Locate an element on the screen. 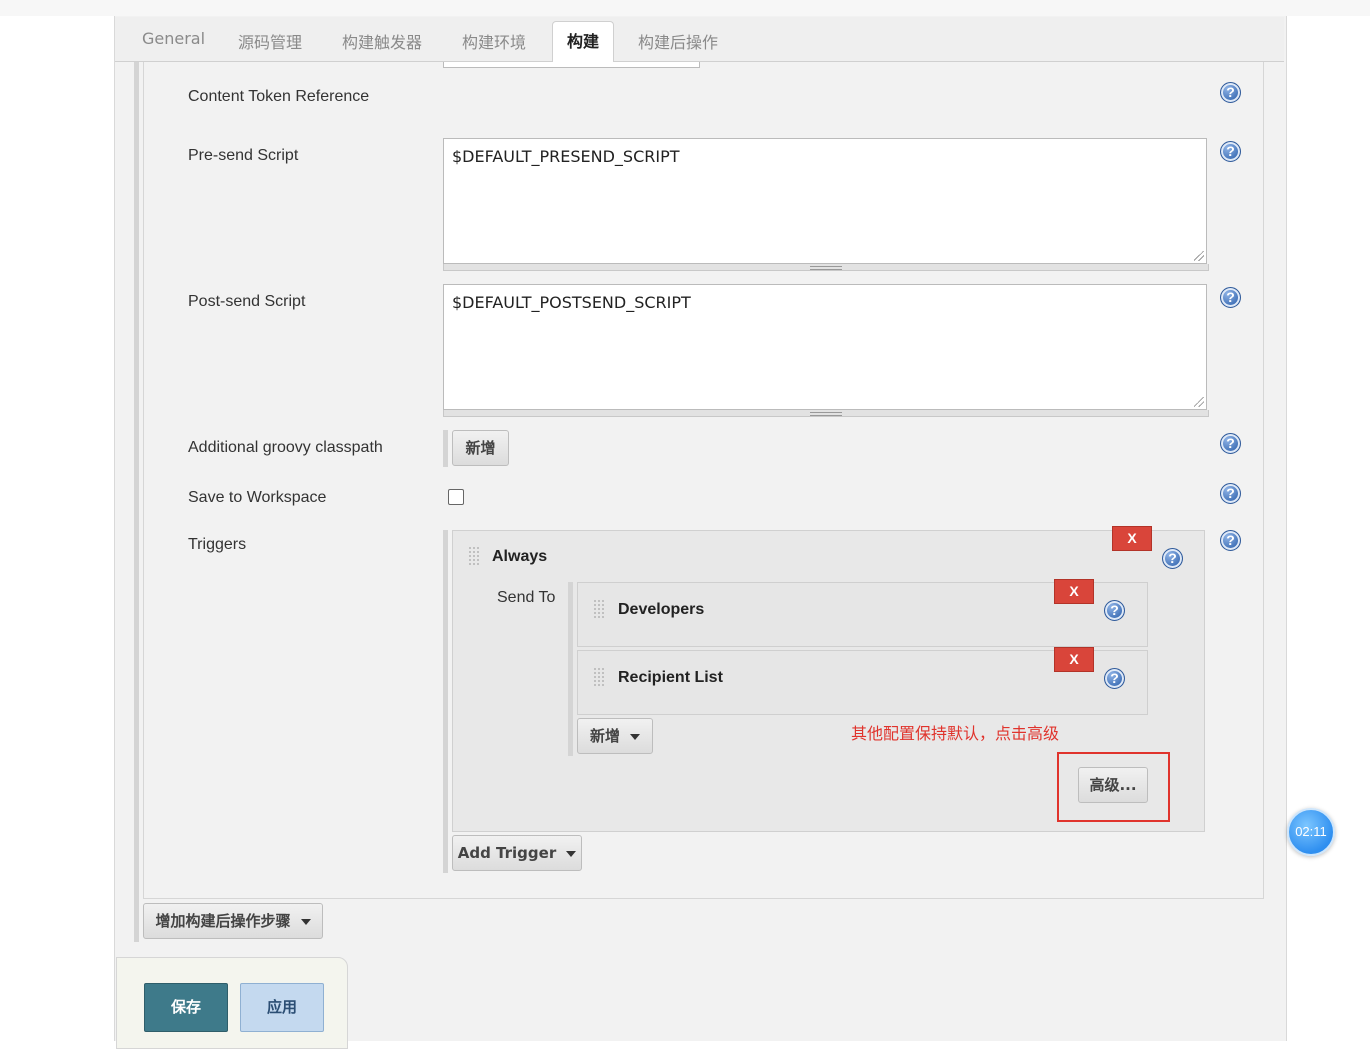 This screenshot has width=1370, height=1049. tab-build-environment: 构建环境 is located at coordinates (494, 41).